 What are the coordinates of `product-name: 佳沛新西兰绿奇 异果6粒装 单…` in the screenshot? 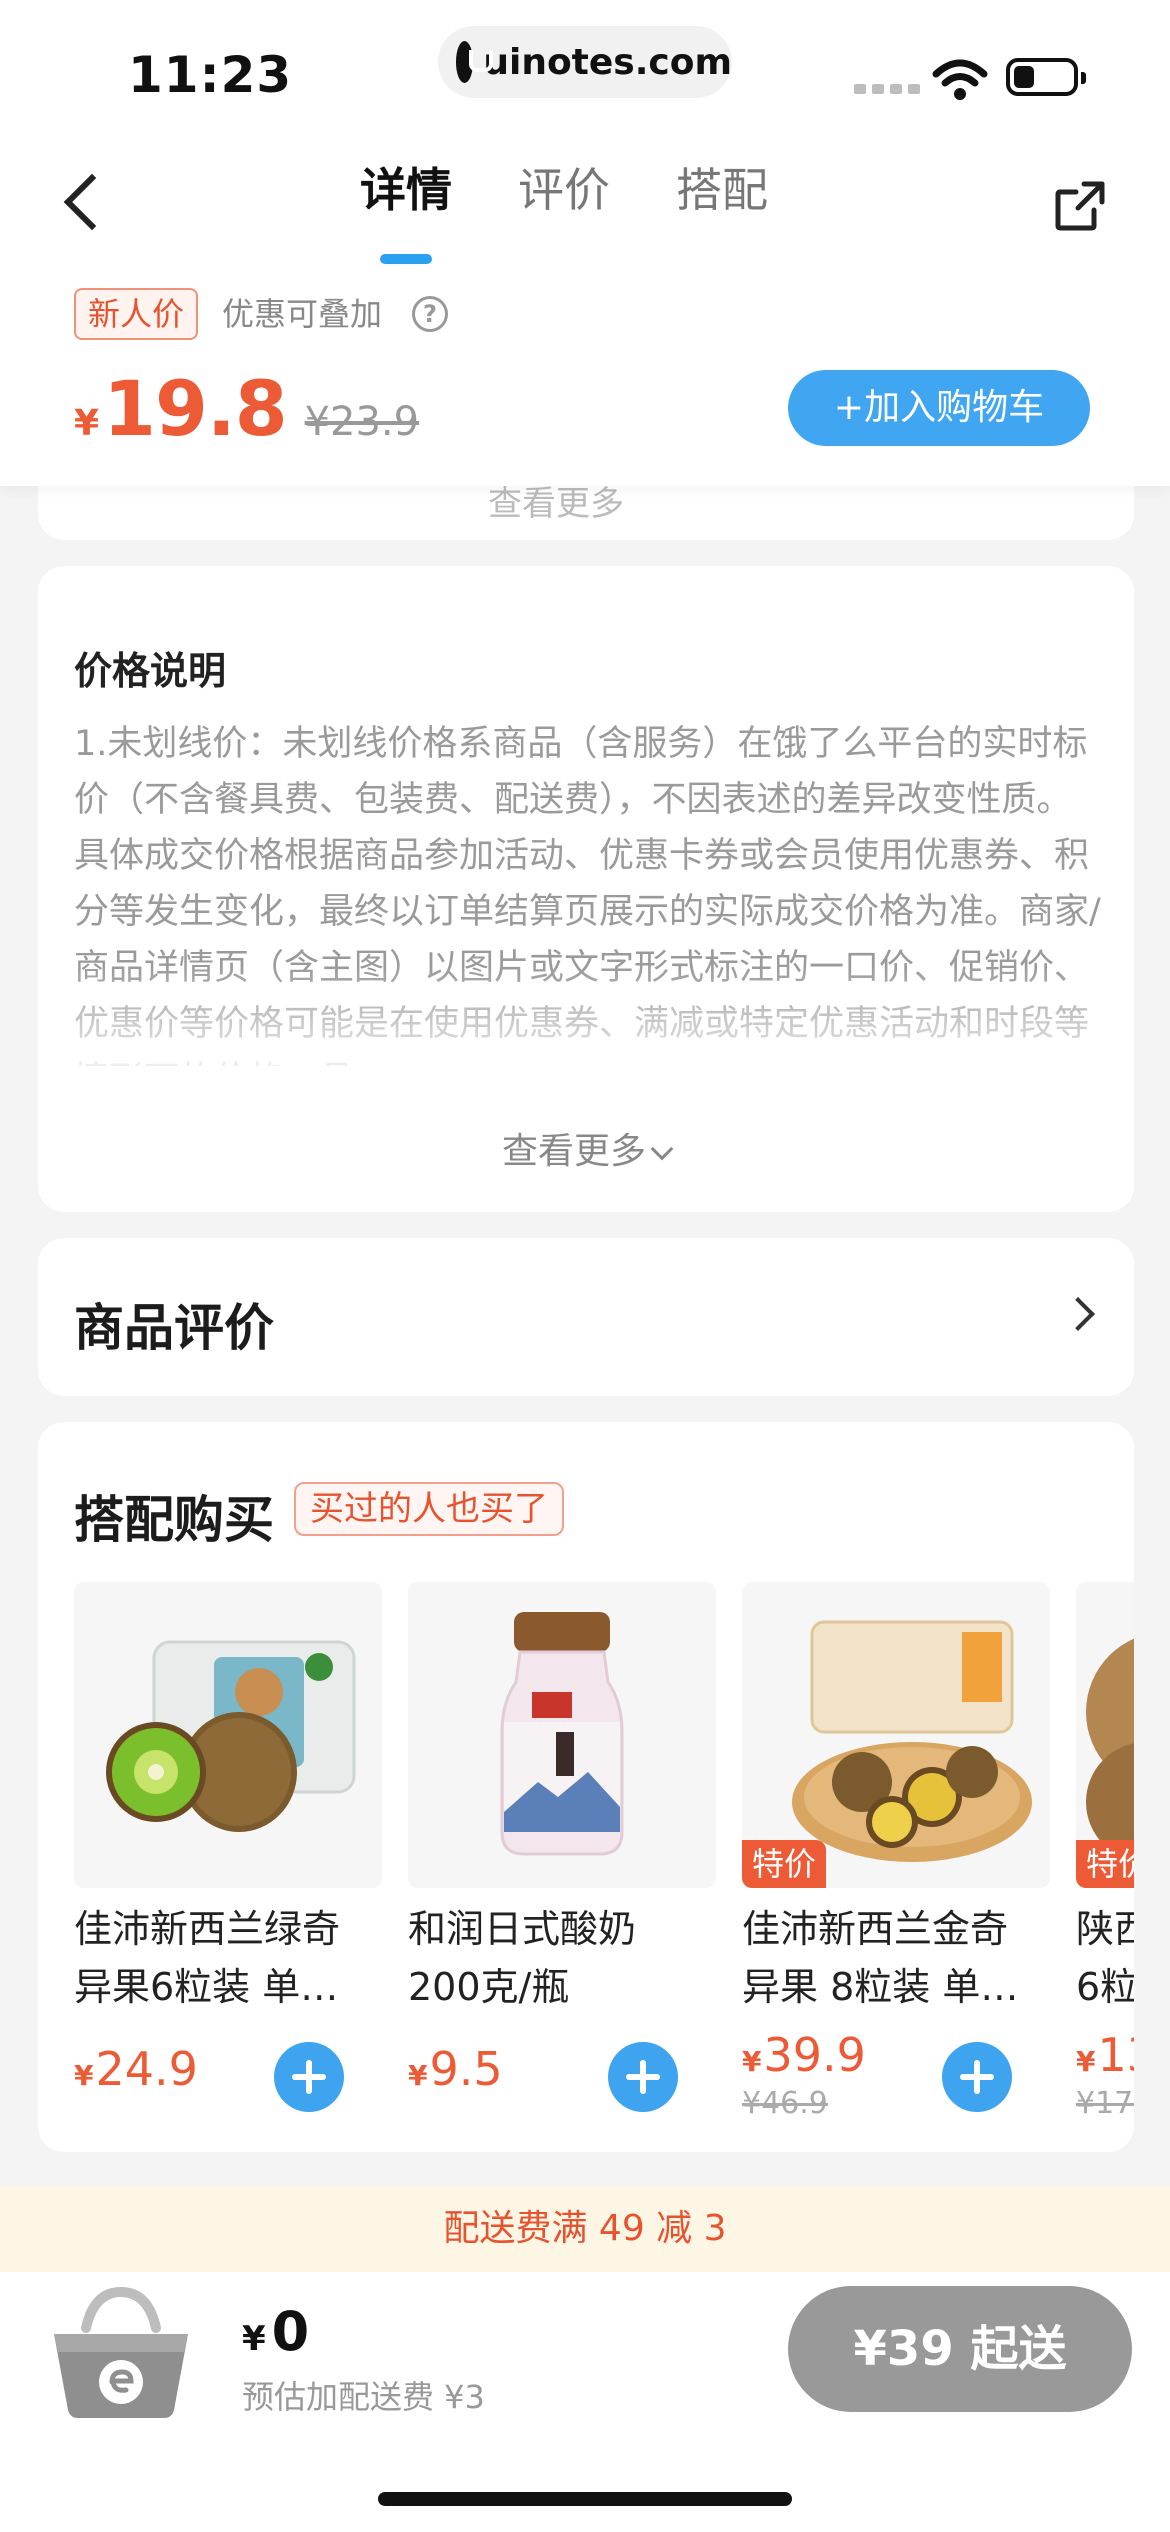 It's located at (207, 1958).